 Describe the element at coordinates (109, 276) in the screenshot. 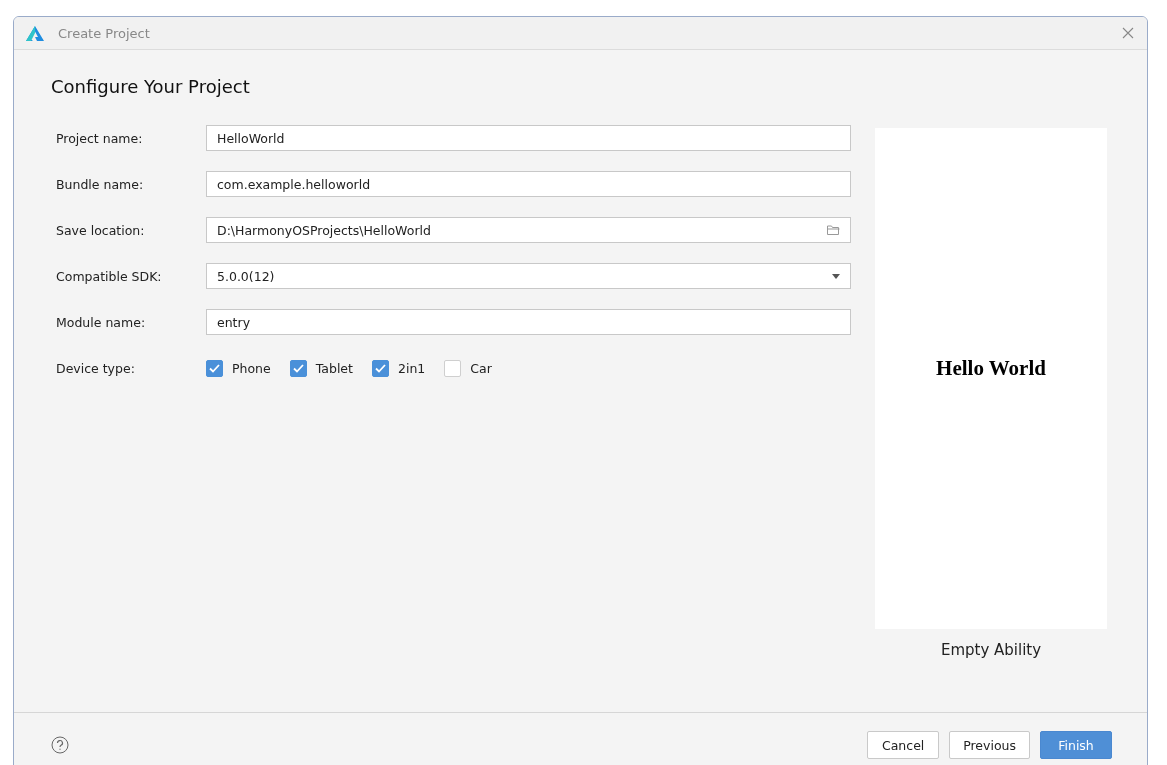

I see `field-label: Compatible SDK:` at that location.